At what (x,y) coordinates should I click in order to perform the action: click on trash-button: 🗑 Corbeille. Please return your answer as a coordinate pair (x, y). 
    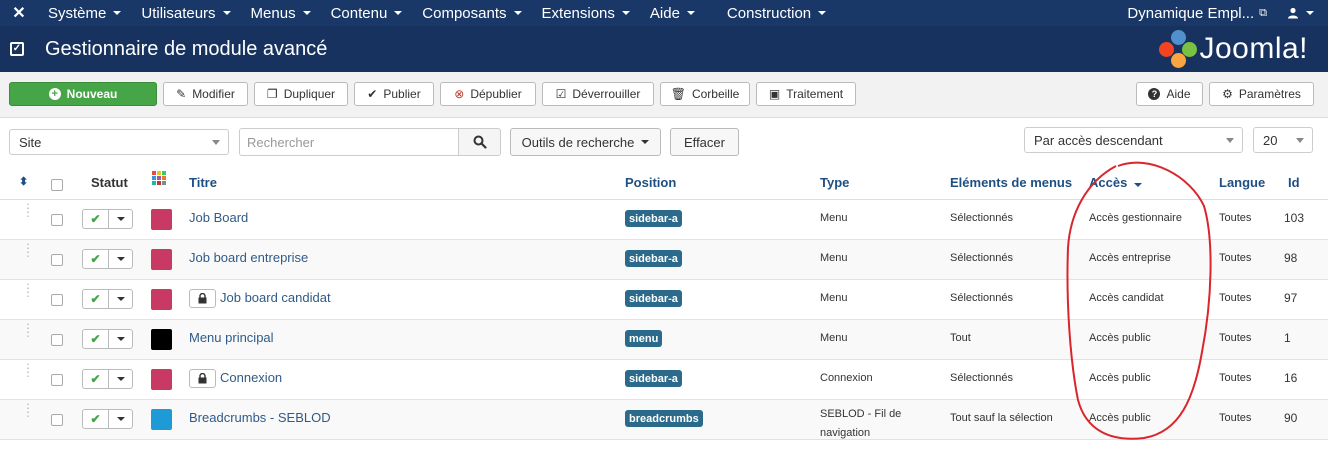
    Looking at the image, I should click on (705, 94).